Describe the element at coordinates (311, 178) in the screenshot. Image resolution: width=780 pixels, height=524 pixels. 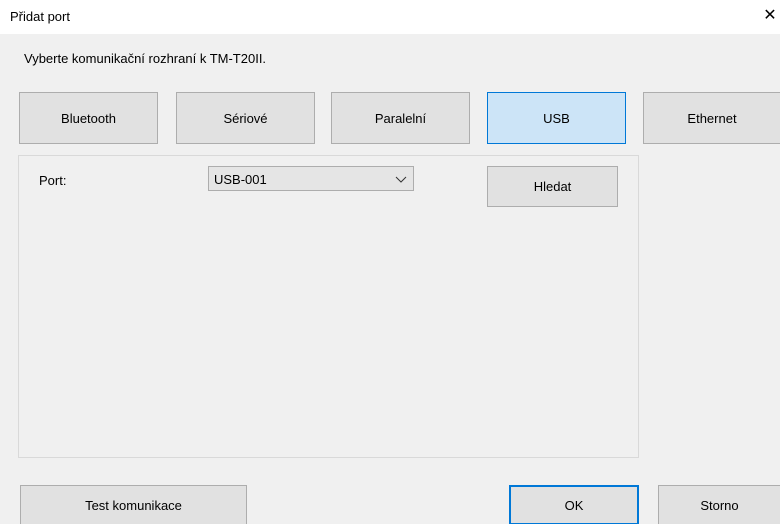
I see `port-dropdown: USB-001` at that location.